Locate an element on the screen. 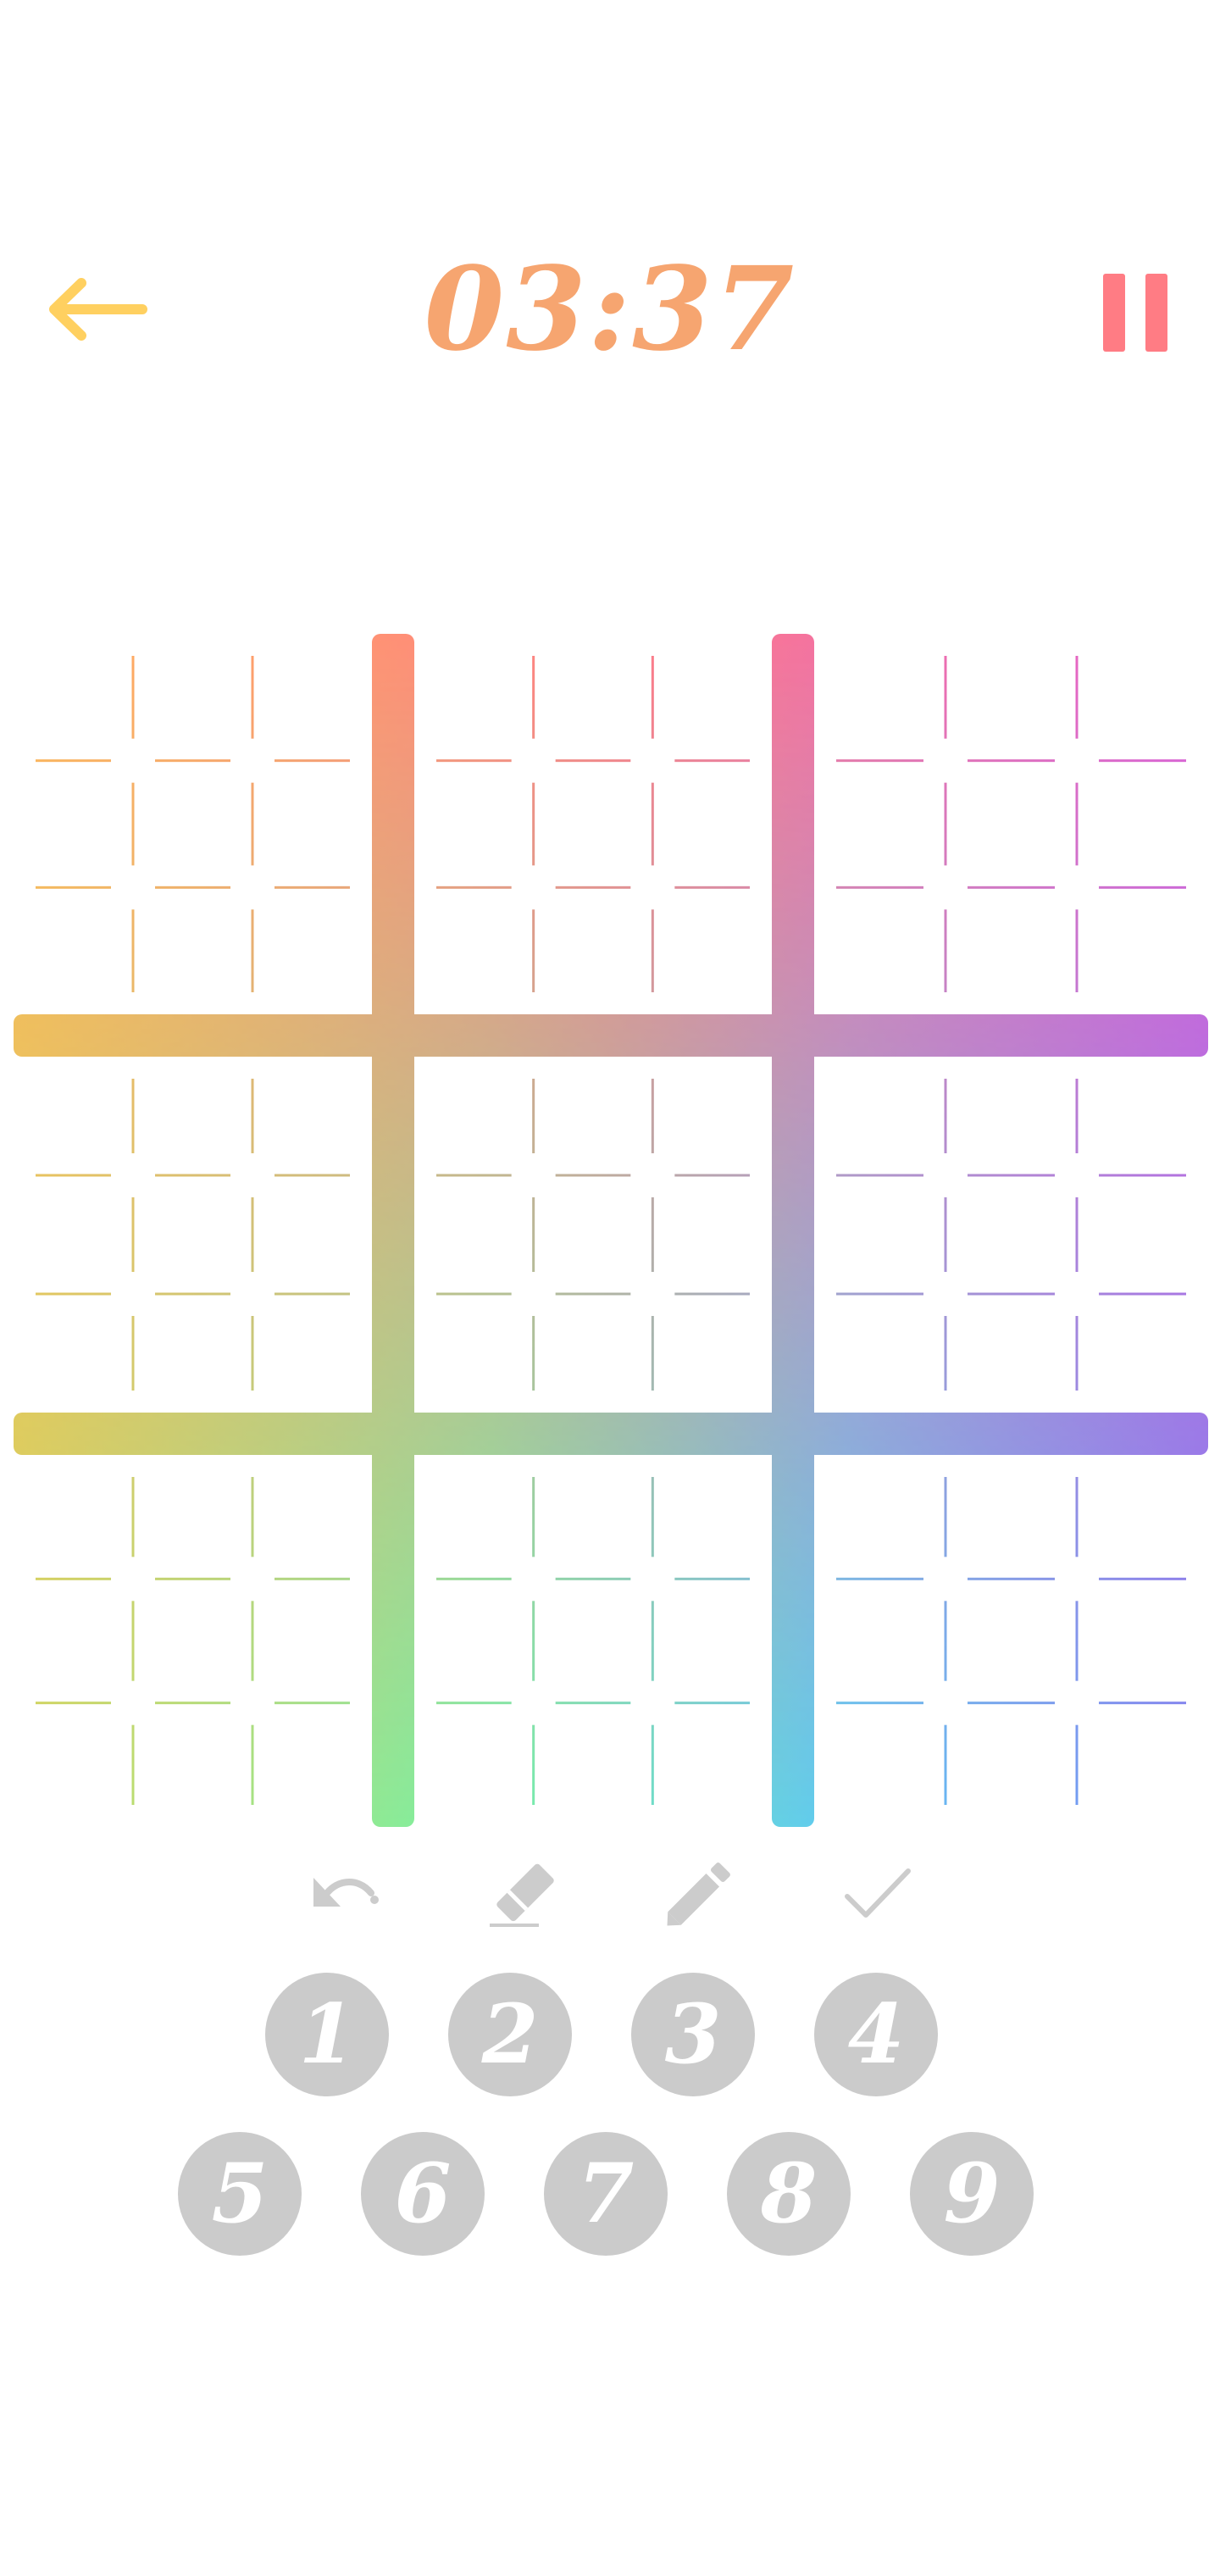 Image resolution: width=1220 pixels, height=2576 pixels. number-button-5: 5 is located at coordinates (240, 2194).